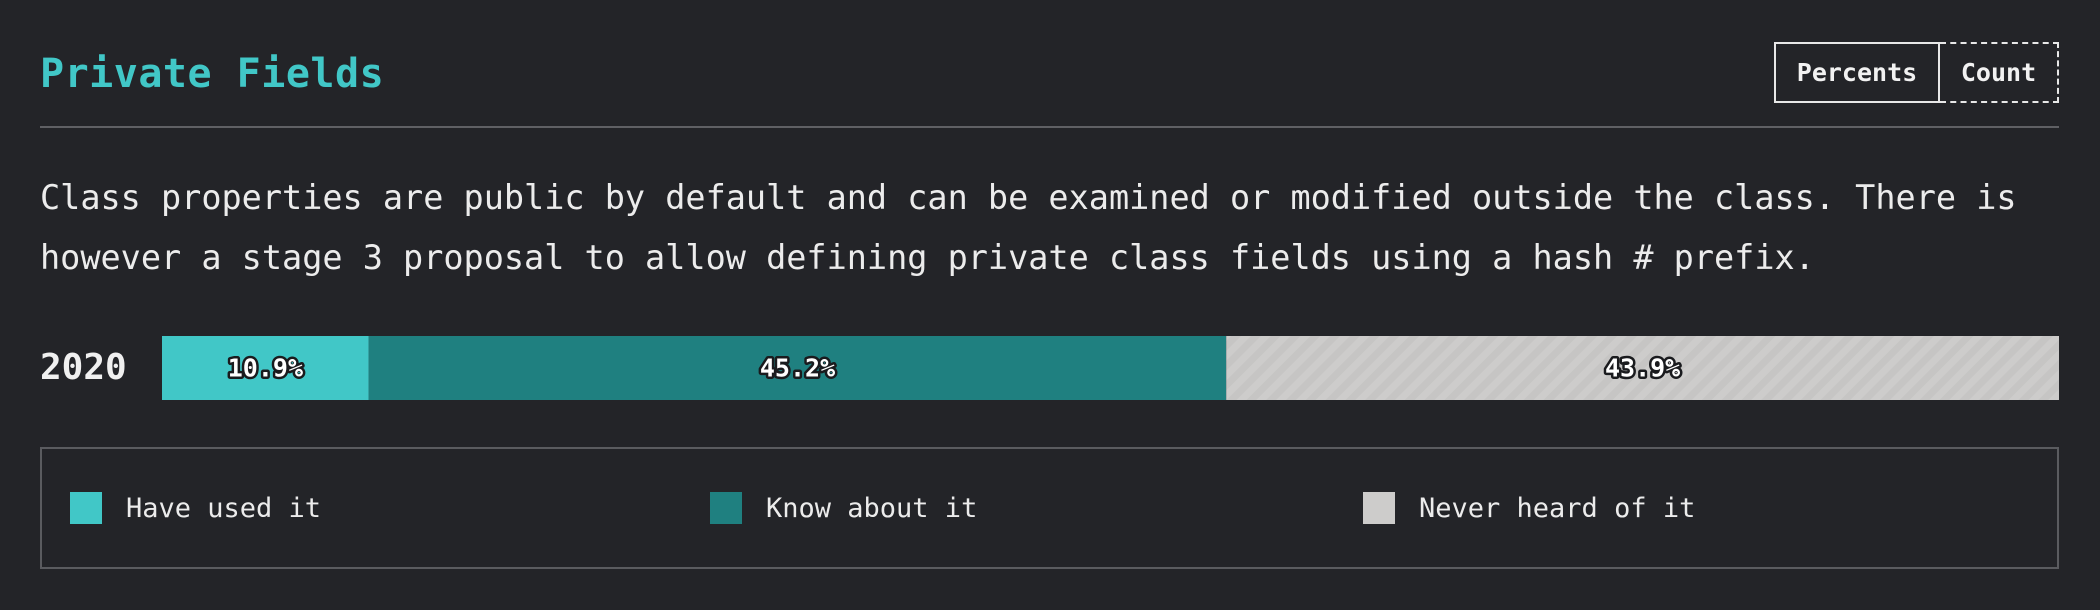 The height and width of the screenshot is (610, 2100). I want to click on bar-value-label-know-about-it: 45.2%, so click(797, 368).